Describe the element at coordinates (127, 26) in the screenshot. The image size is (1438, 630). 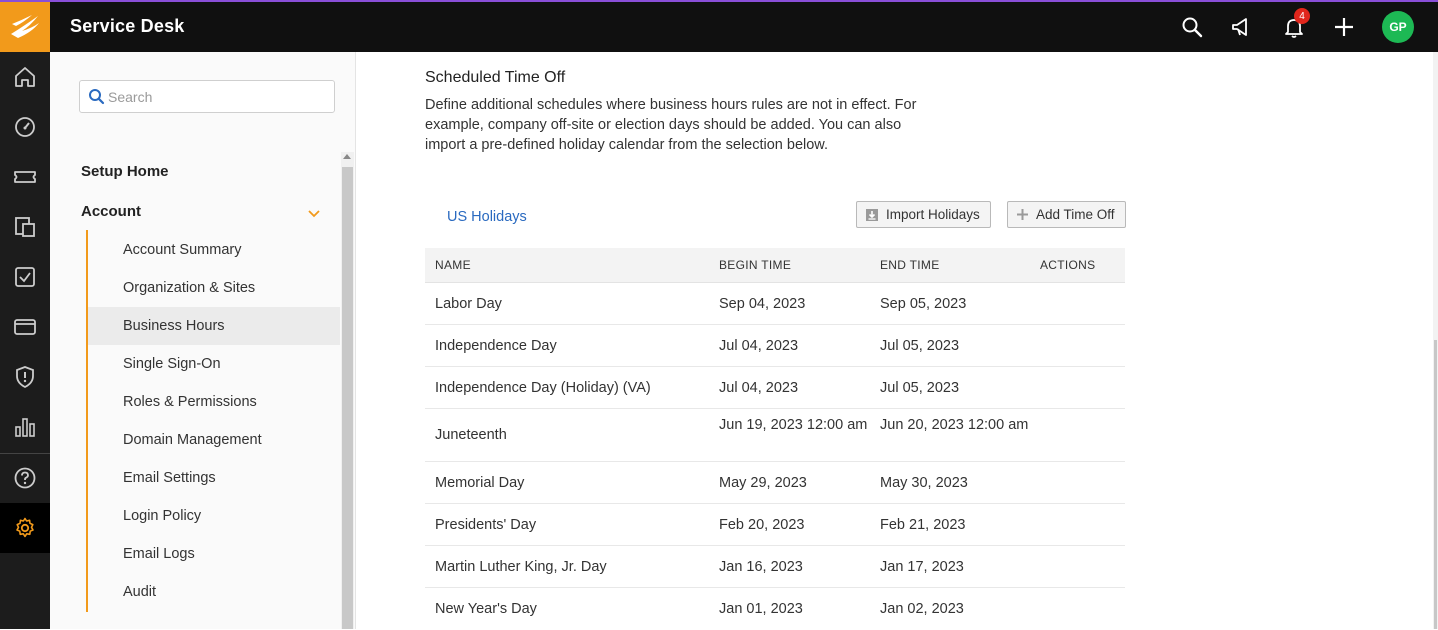
I see `app-title: Service Desk` at that location.